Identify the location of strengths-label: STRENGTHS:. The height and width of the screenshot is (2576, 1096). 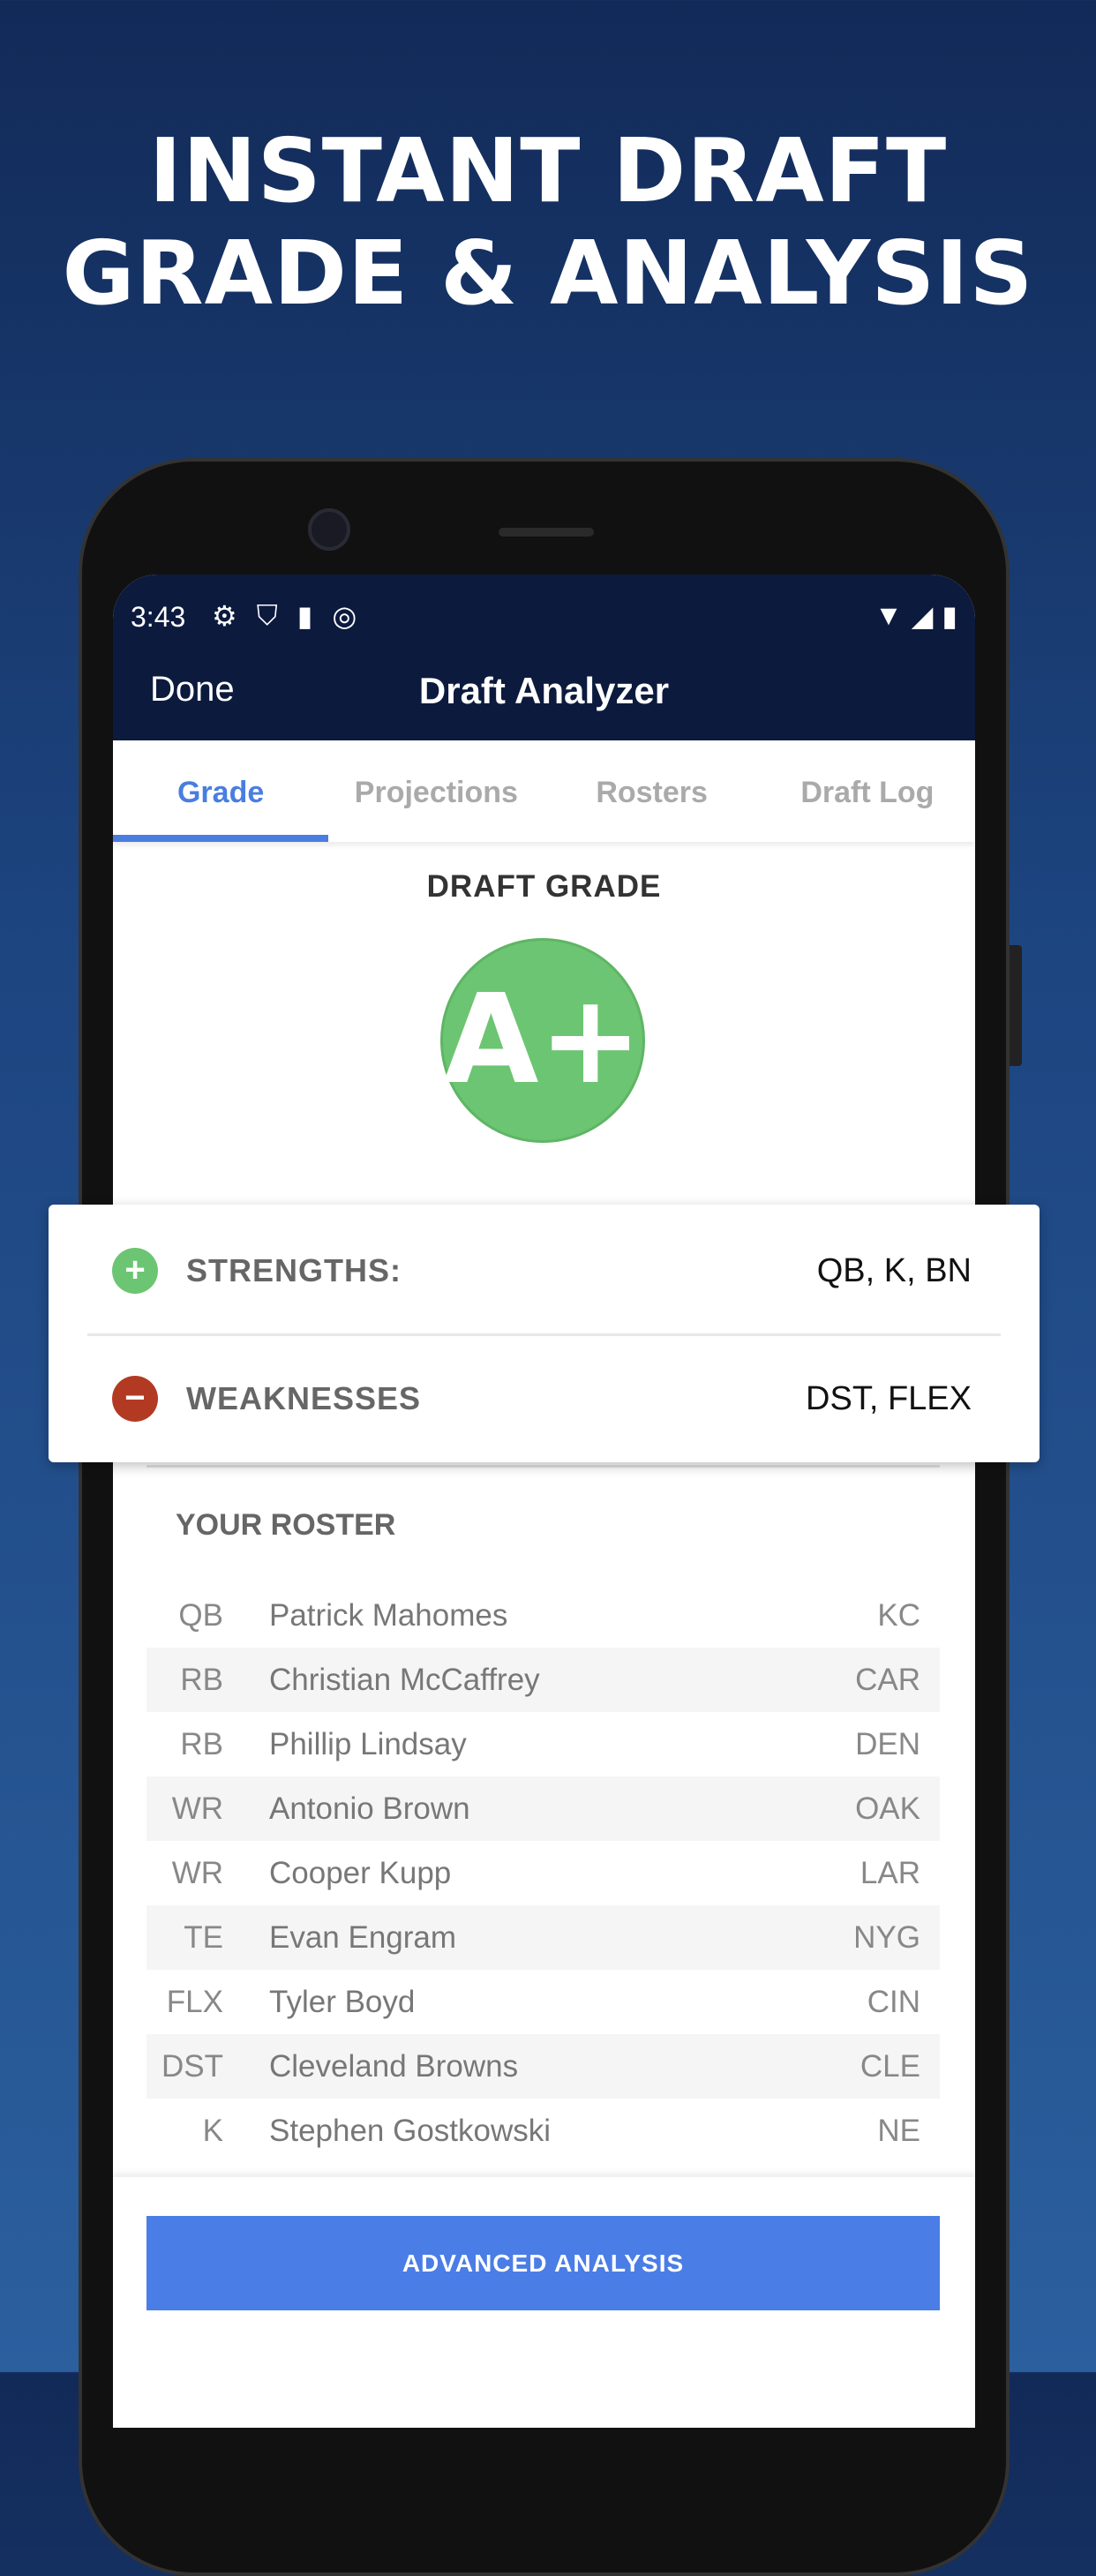
(294, 1270).